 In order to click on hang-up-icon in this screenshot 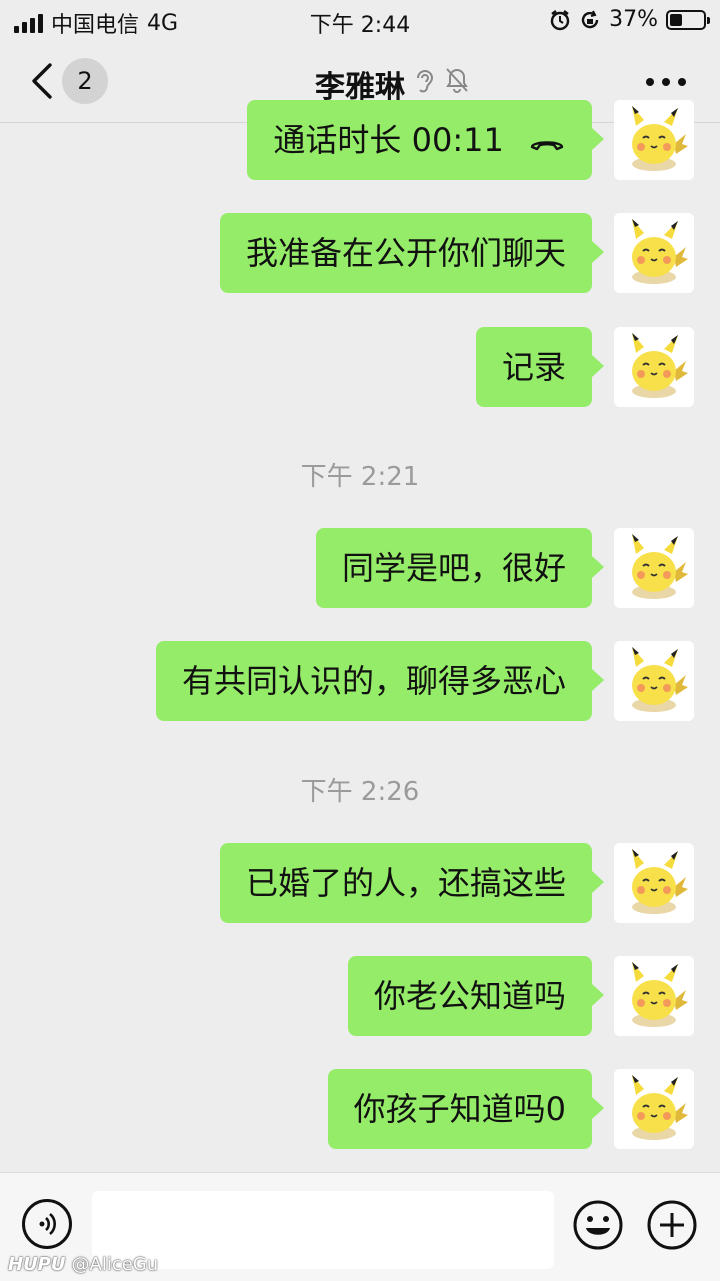, I will do `click(547, 146)`.